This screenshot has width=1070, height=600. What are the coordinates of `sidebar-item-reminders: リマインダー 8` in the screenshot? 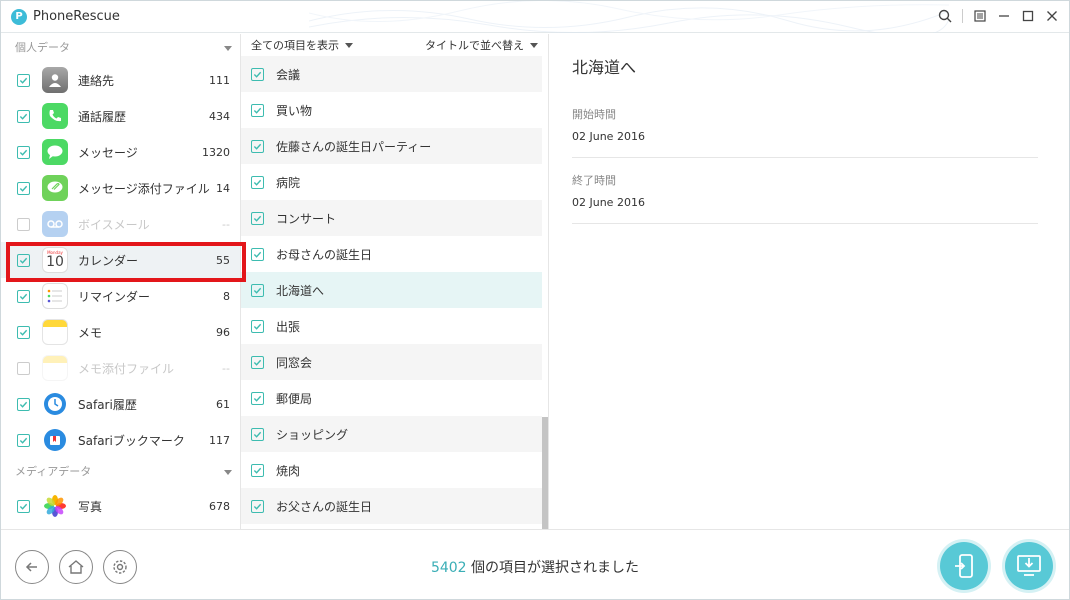 It's located at (120, 296).